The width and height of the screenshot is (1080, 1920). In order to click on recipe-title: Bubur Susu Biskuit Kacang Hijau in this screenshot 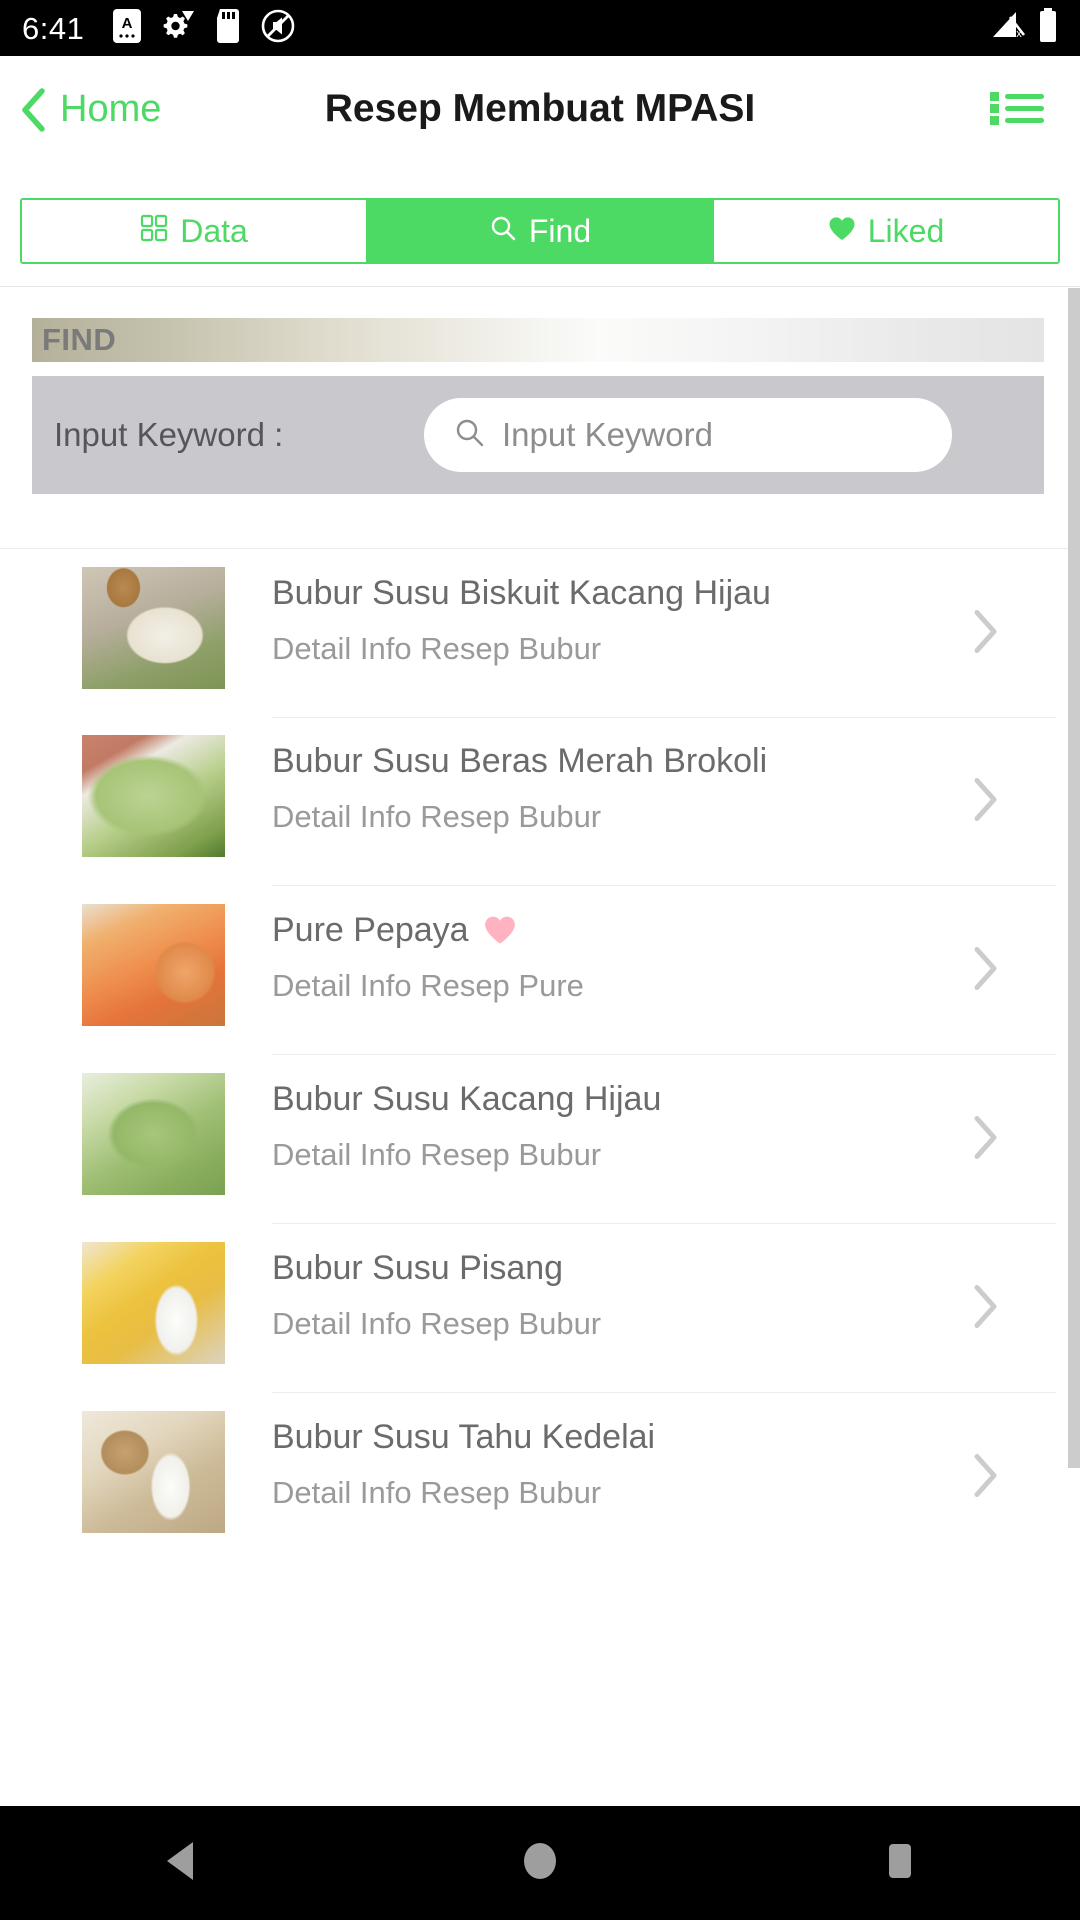, I will do `click(610, 593)`.